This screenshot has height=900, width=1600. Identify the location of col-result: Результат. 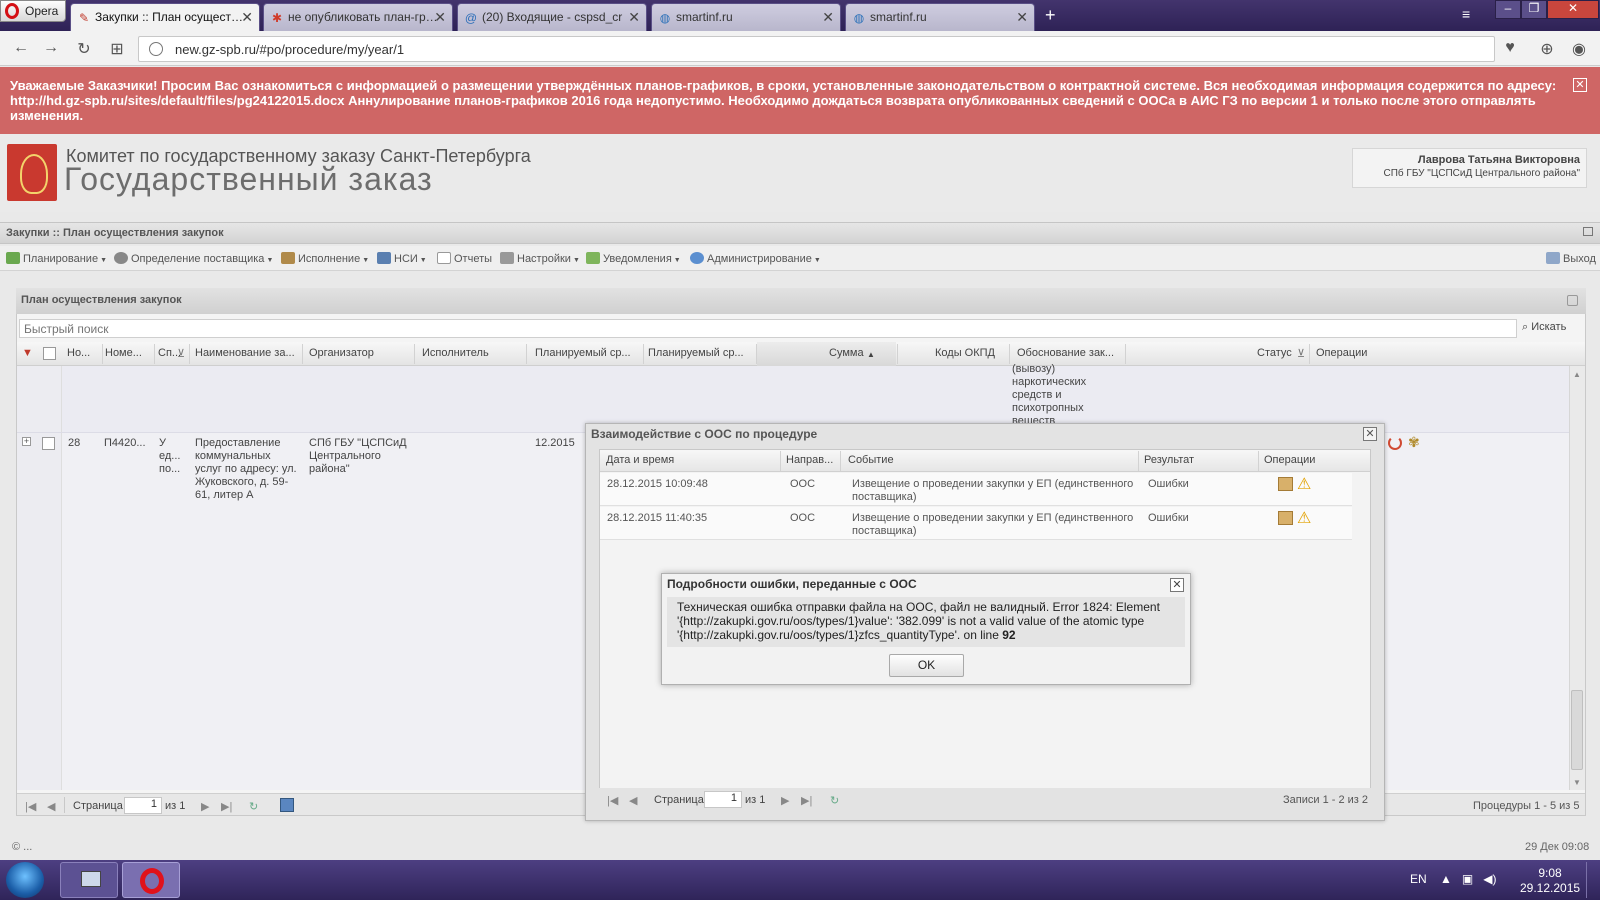
(1169, 460).